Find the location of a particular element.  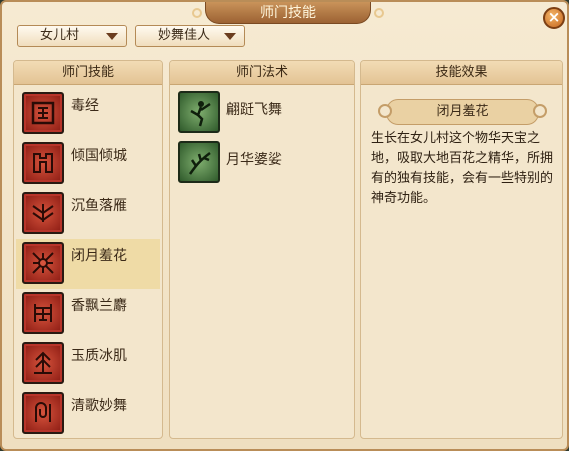

spell-label: 月华婆娑 is located at coordinates (254, 160).